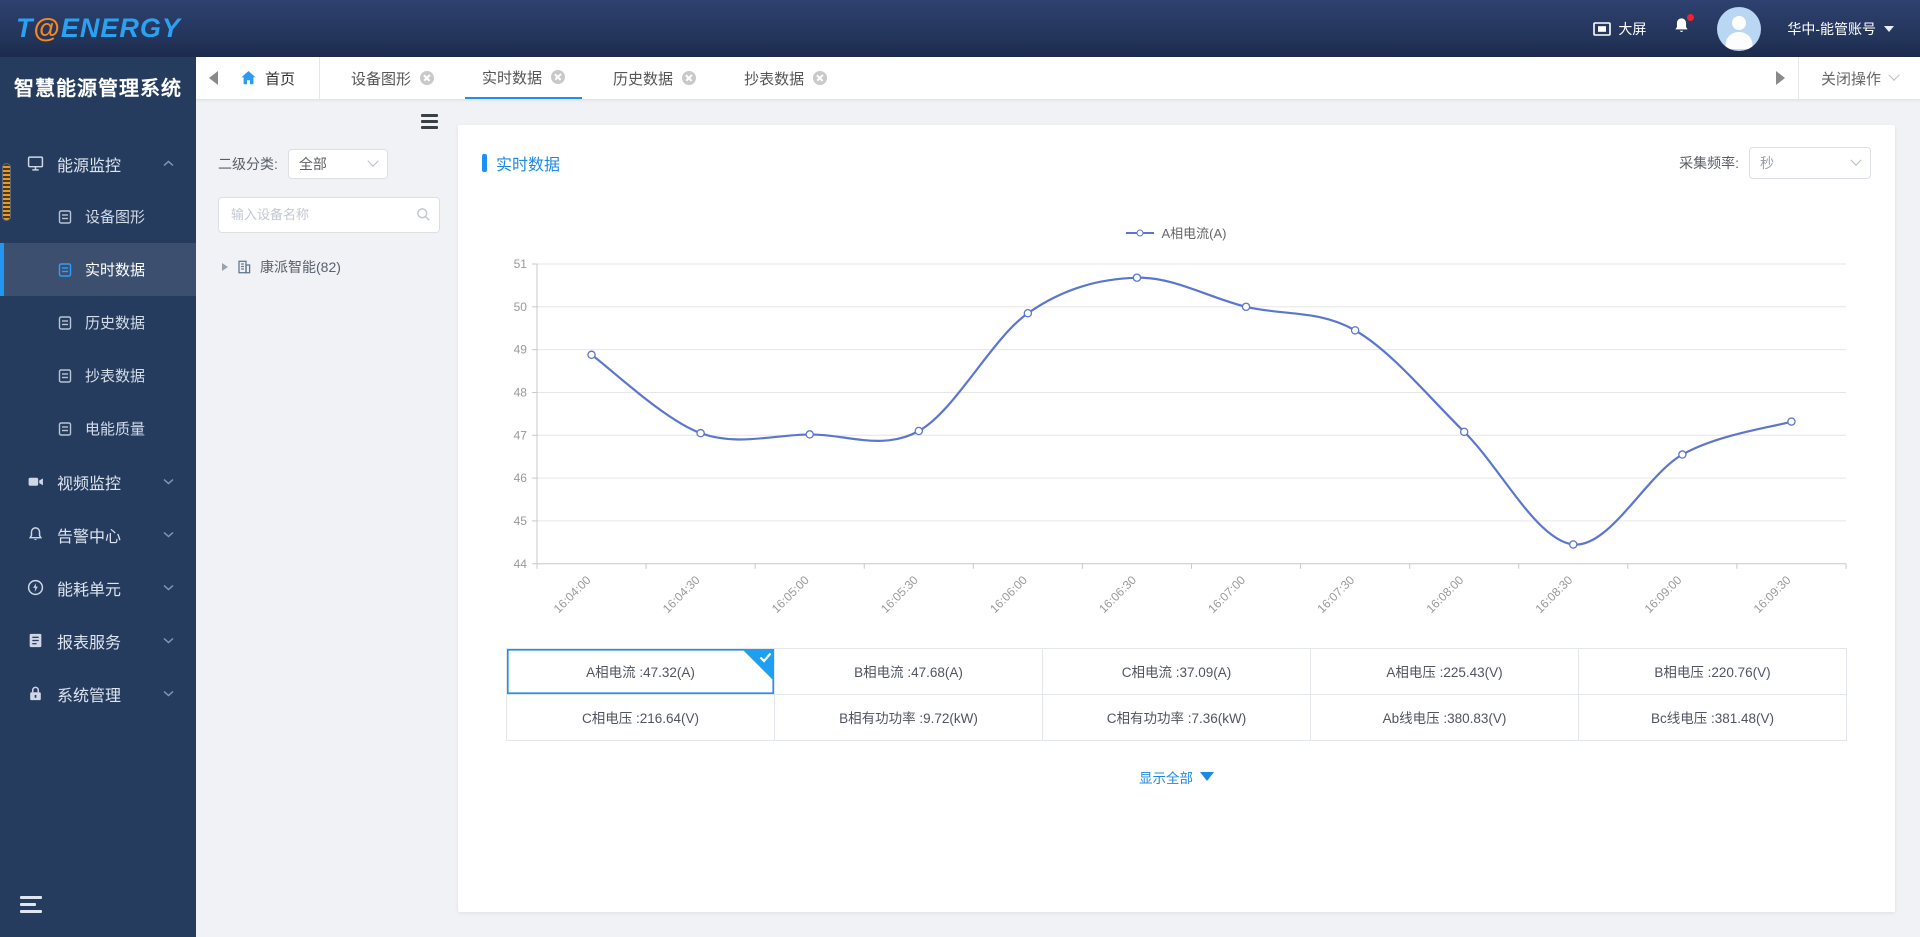 This screenshot has height=937, width=1920. What do you see at coordinates (790, 594) in the screenshot?
I see `svg-text: 16:05:00` at bounding box center [790, 594].